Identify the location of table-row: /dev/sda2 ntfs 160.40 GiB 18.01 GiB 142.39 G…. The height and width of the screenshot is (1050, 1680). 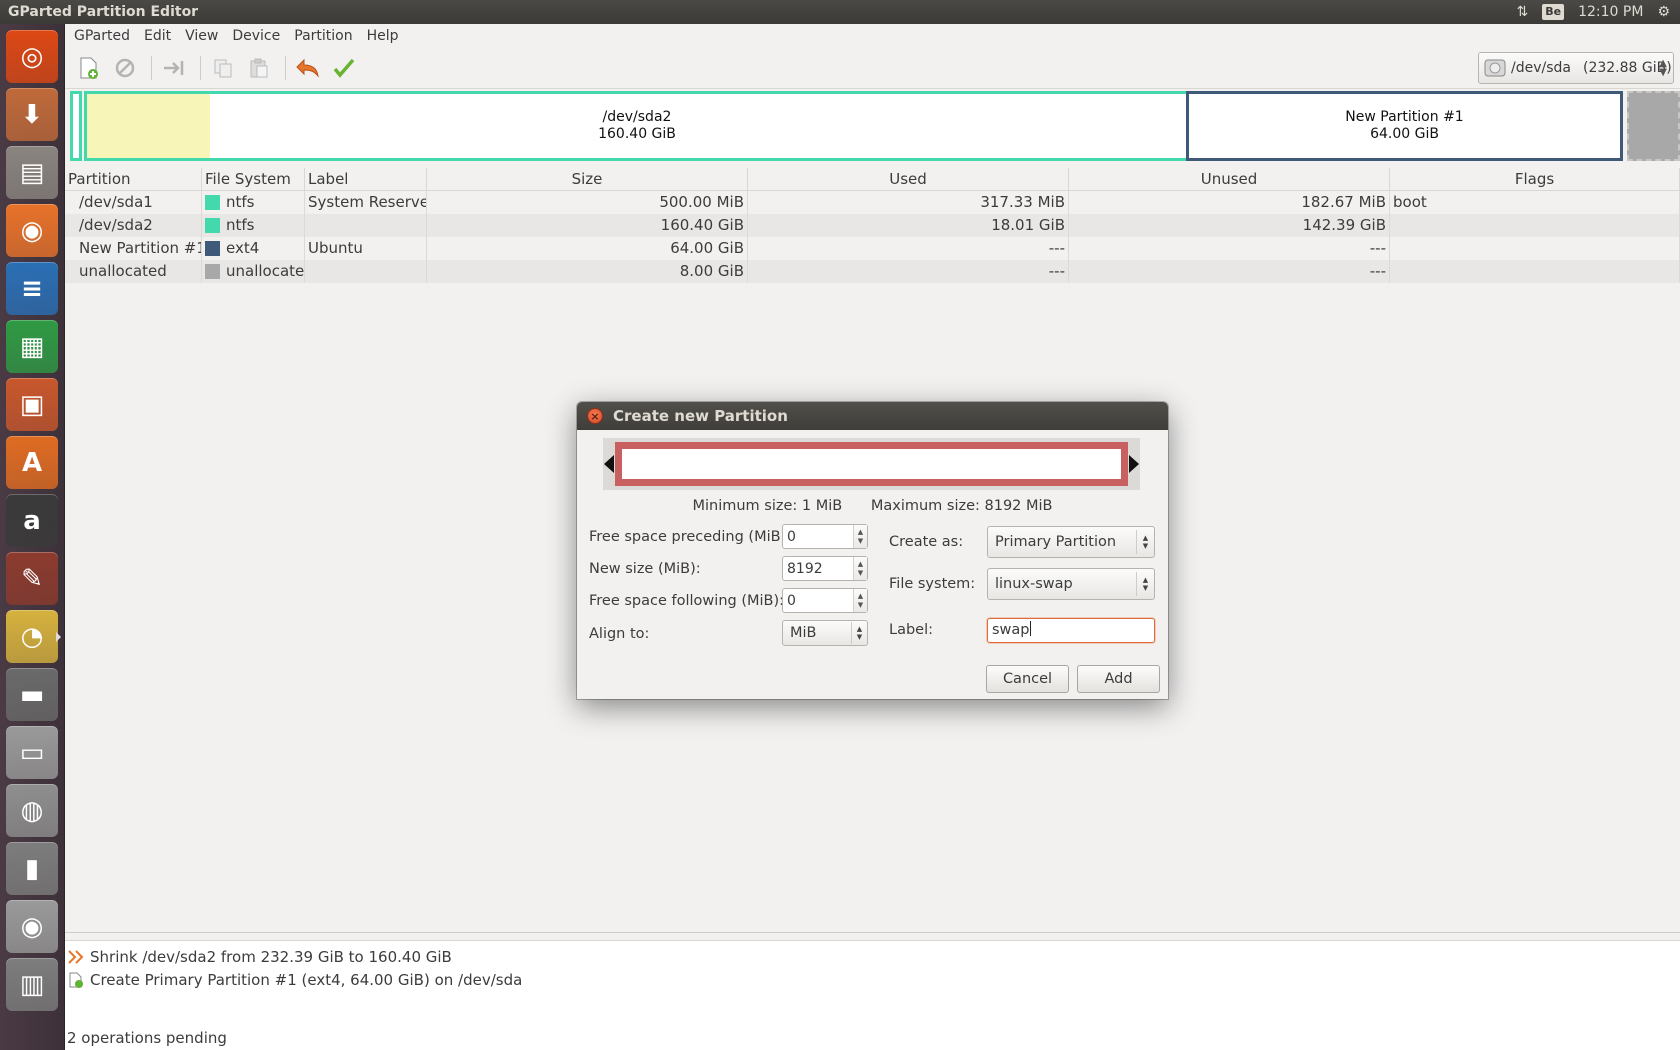
(872, 225).